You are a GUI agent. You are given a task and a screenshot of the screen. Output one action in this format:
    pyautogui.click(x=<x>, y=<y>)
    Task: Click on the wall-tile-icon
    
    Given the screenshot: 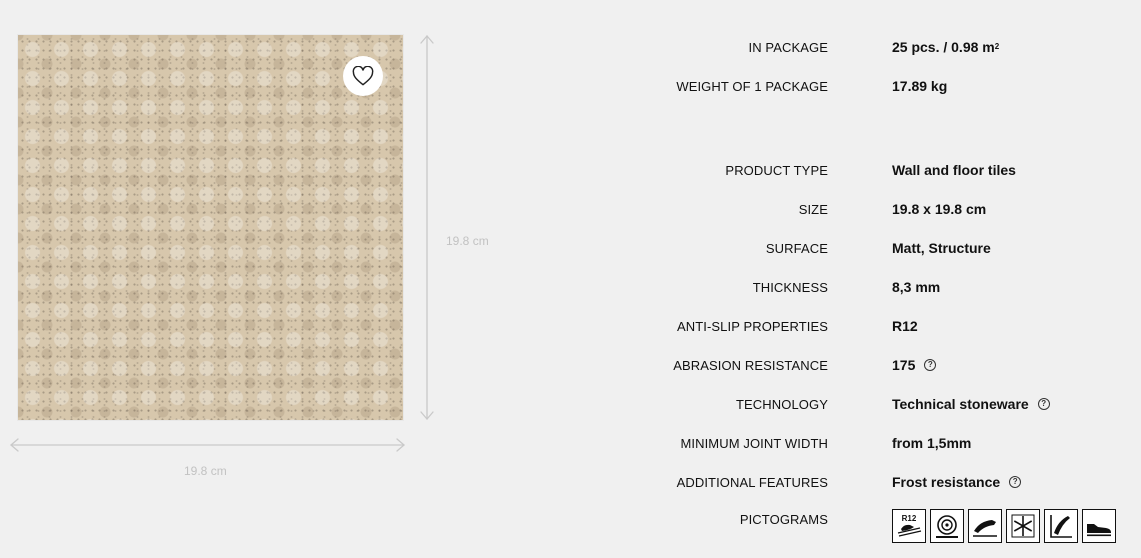 What is the action you would take?
    pyautogui.click(x=985, y=526)
    